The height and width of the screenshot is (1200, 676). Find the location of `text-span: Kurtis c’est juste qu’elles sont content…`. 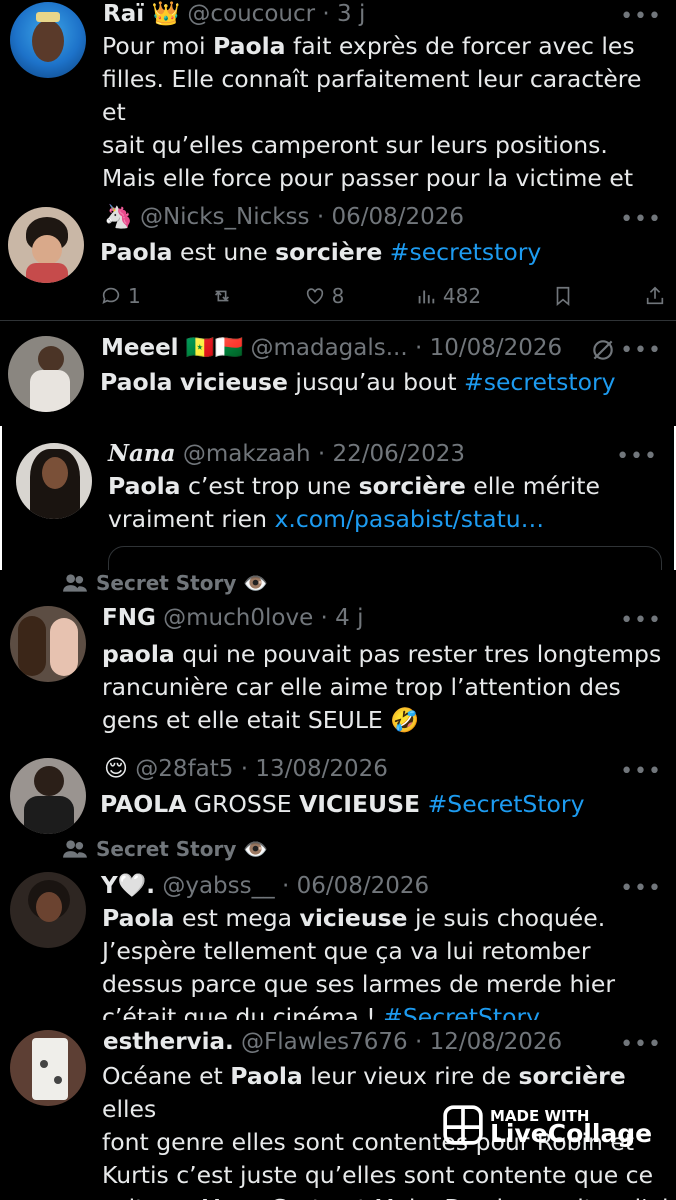

text-span: Kurtis c’est juste qu’elles sont content… is located at coordinates (378, 1175).